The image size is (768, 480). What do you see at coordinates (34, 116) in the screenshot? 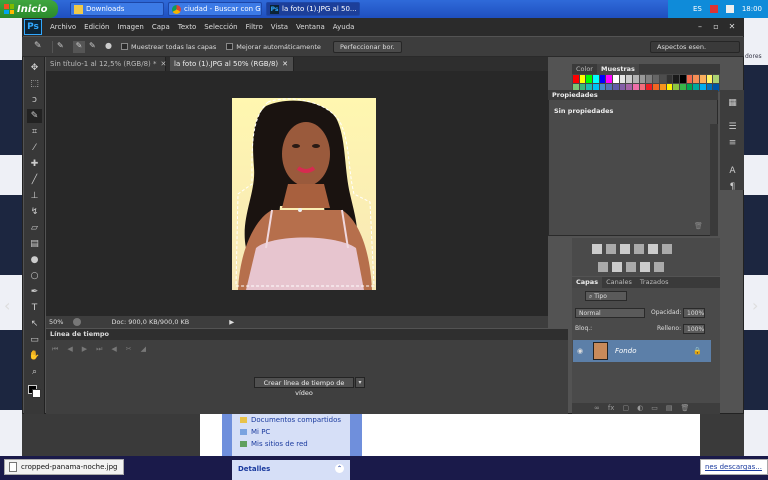
I see `quick-selection-tool-icon: ✎` at bounding box center [34, 116].